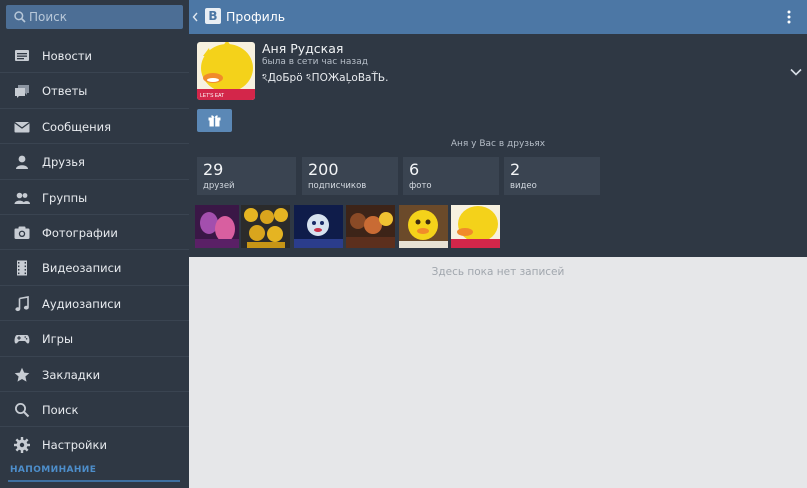 Image resolution: width=807 pixels, height=488 pixels. What do you see at coordinates (60, 409) in the screenshot?
I see `sidebar-item-label: Поиск` at bounding box center [60, 409].